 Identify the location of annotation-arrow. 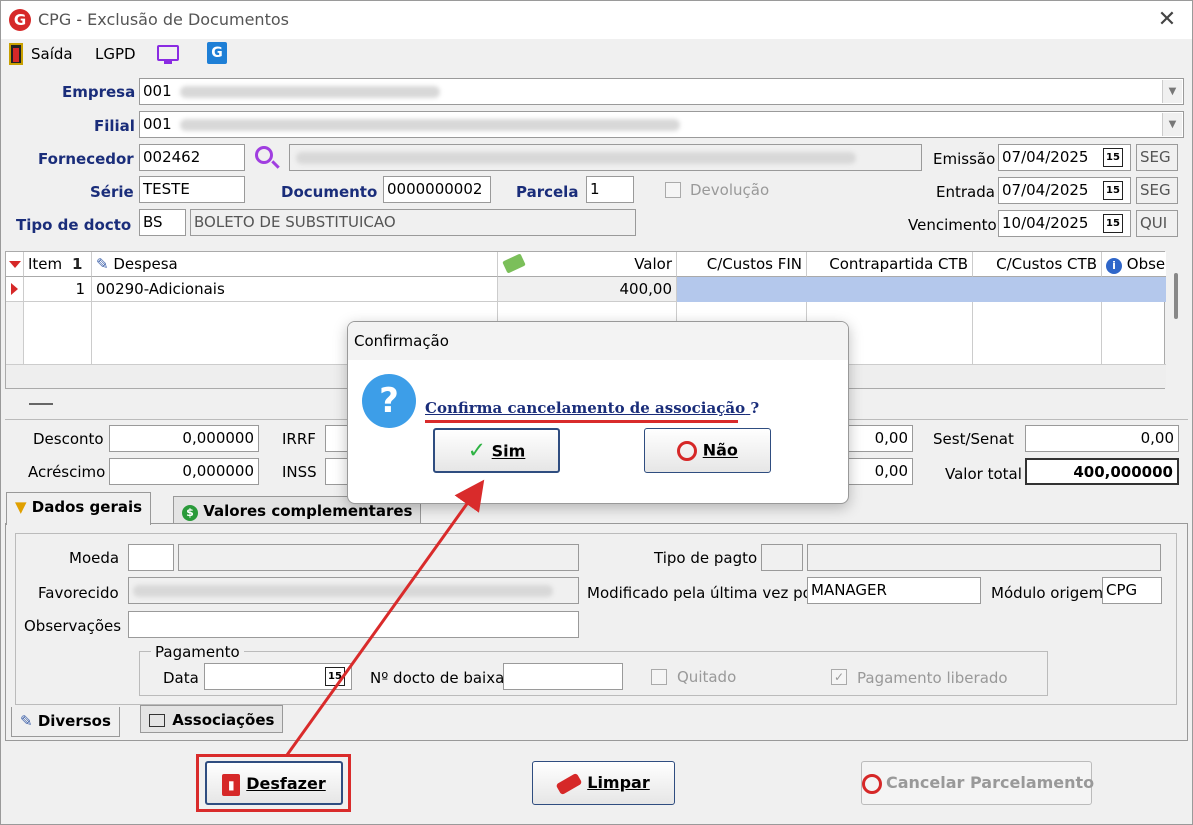
(385, 617).